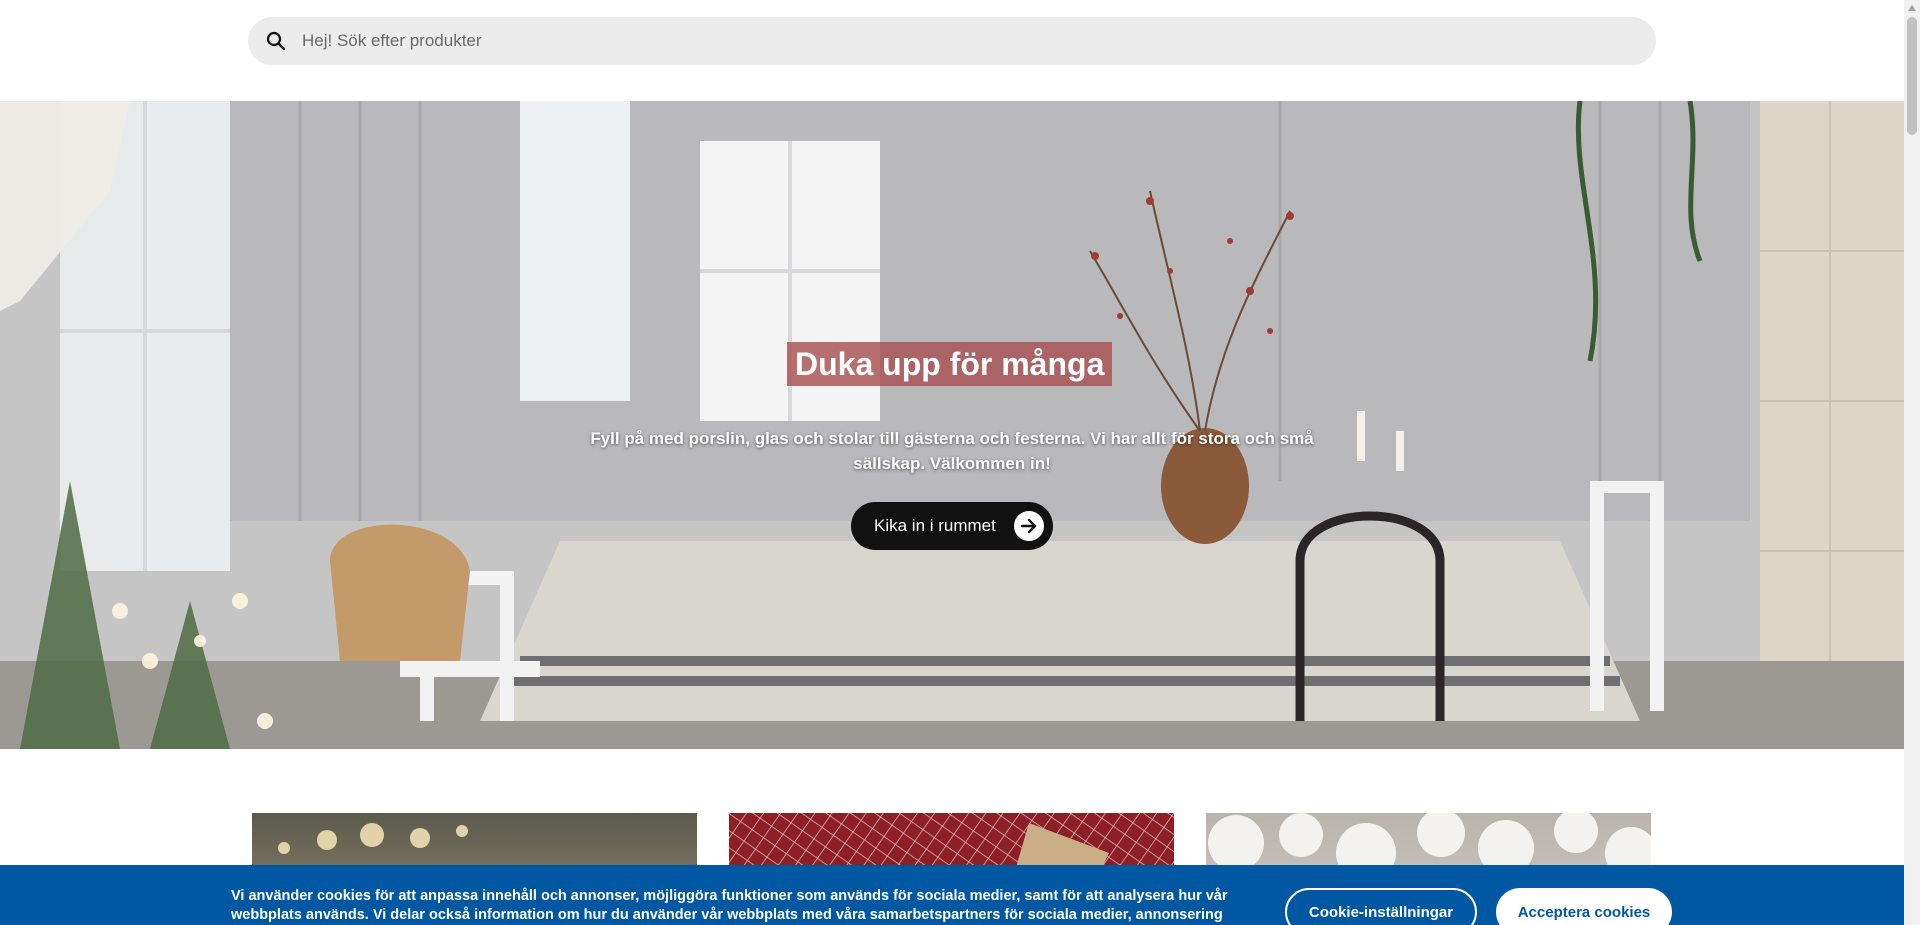 The height and width of the screenshot is (925, 1920). What do you see at coordinates (1029, 526) in the screenshot?
I see `arrow-right-icon` at bounding box center [1029, 526].